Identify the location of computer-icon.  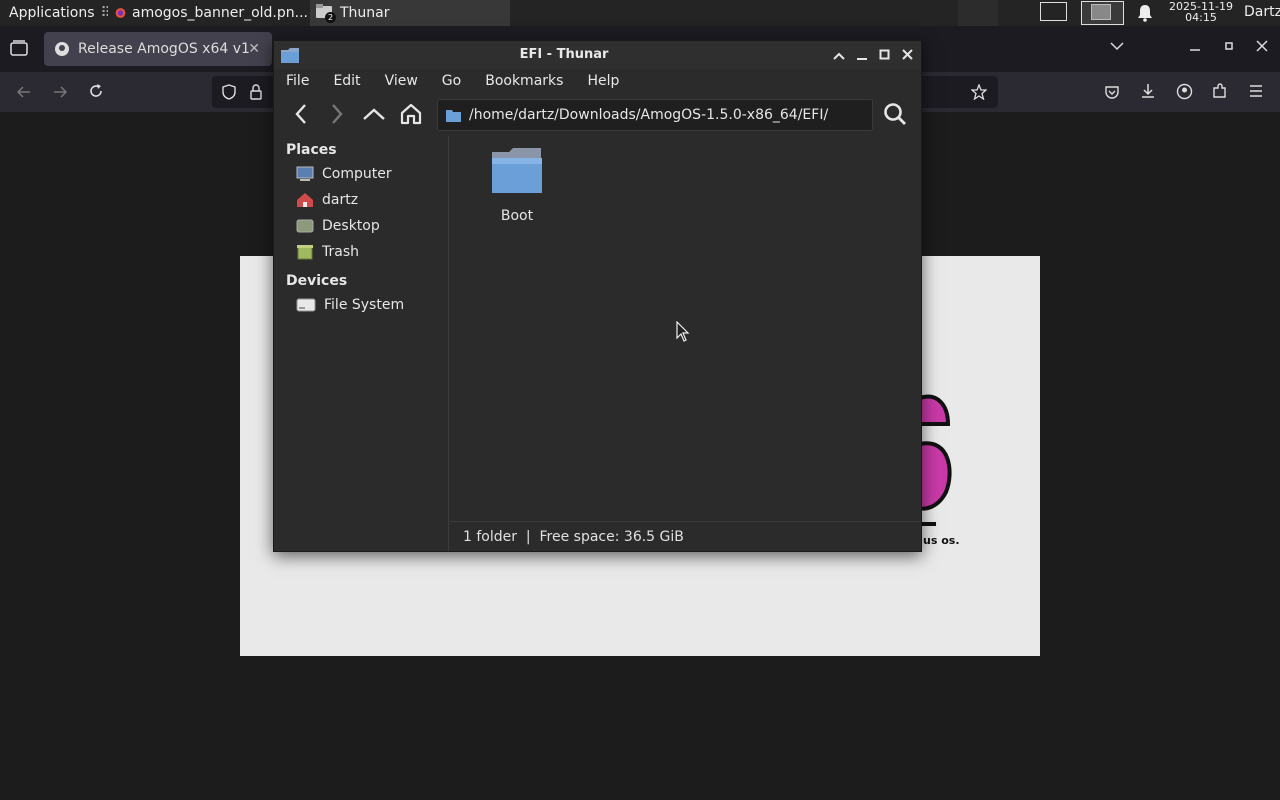
(305, 173).